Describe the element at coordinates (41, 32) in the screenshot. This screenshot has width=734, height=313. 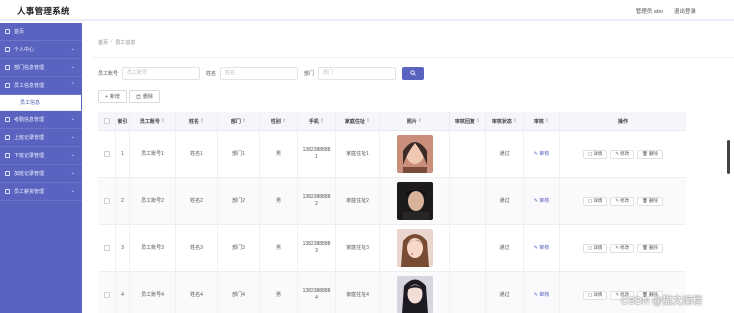
I see `sidebar-item-home: 首页` at that location.